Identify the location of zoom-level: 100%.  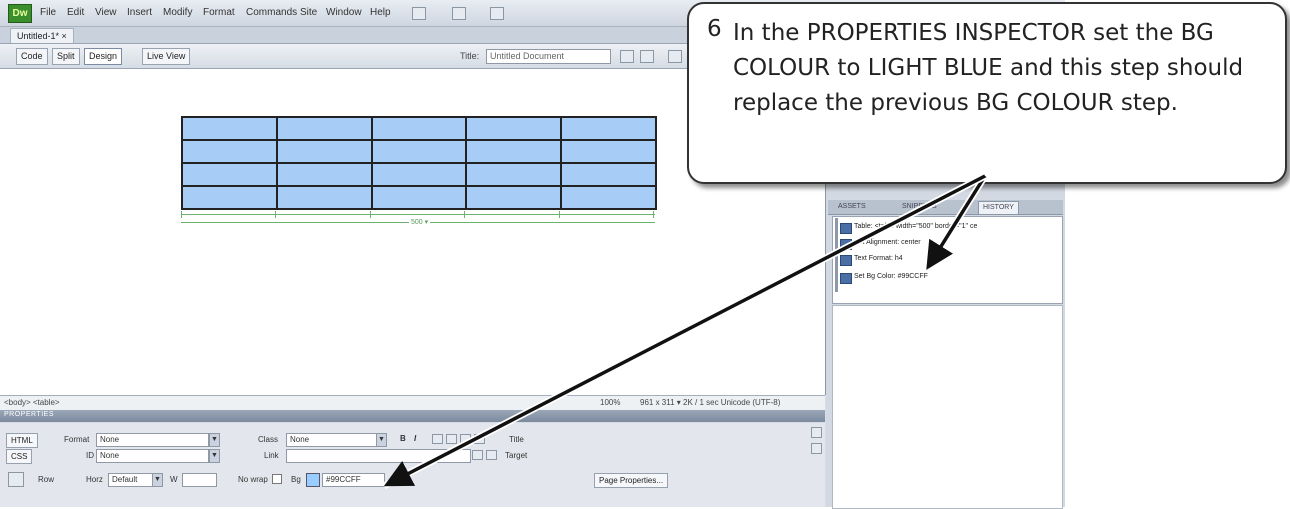
(610, 402).